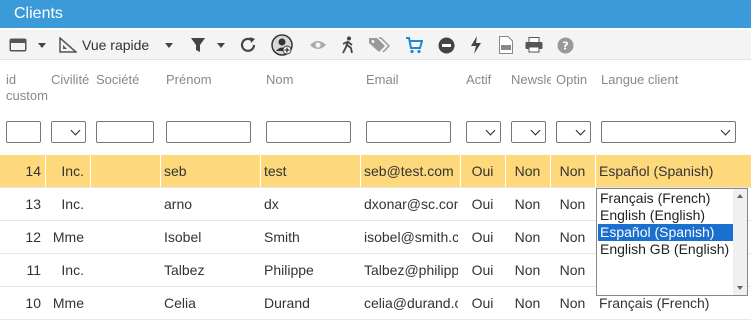  I want to click on print-icon, so click(534, 45).